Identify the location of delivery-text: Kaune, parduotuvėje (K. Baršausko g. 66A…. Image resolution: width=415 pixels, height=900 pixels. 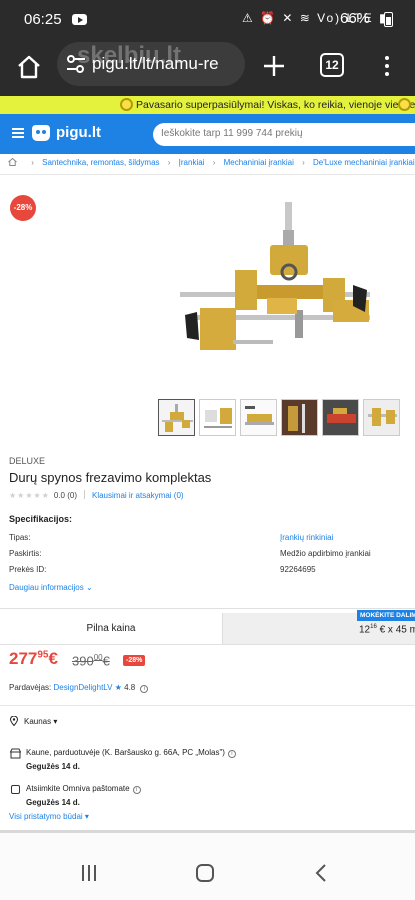
(125, 752).